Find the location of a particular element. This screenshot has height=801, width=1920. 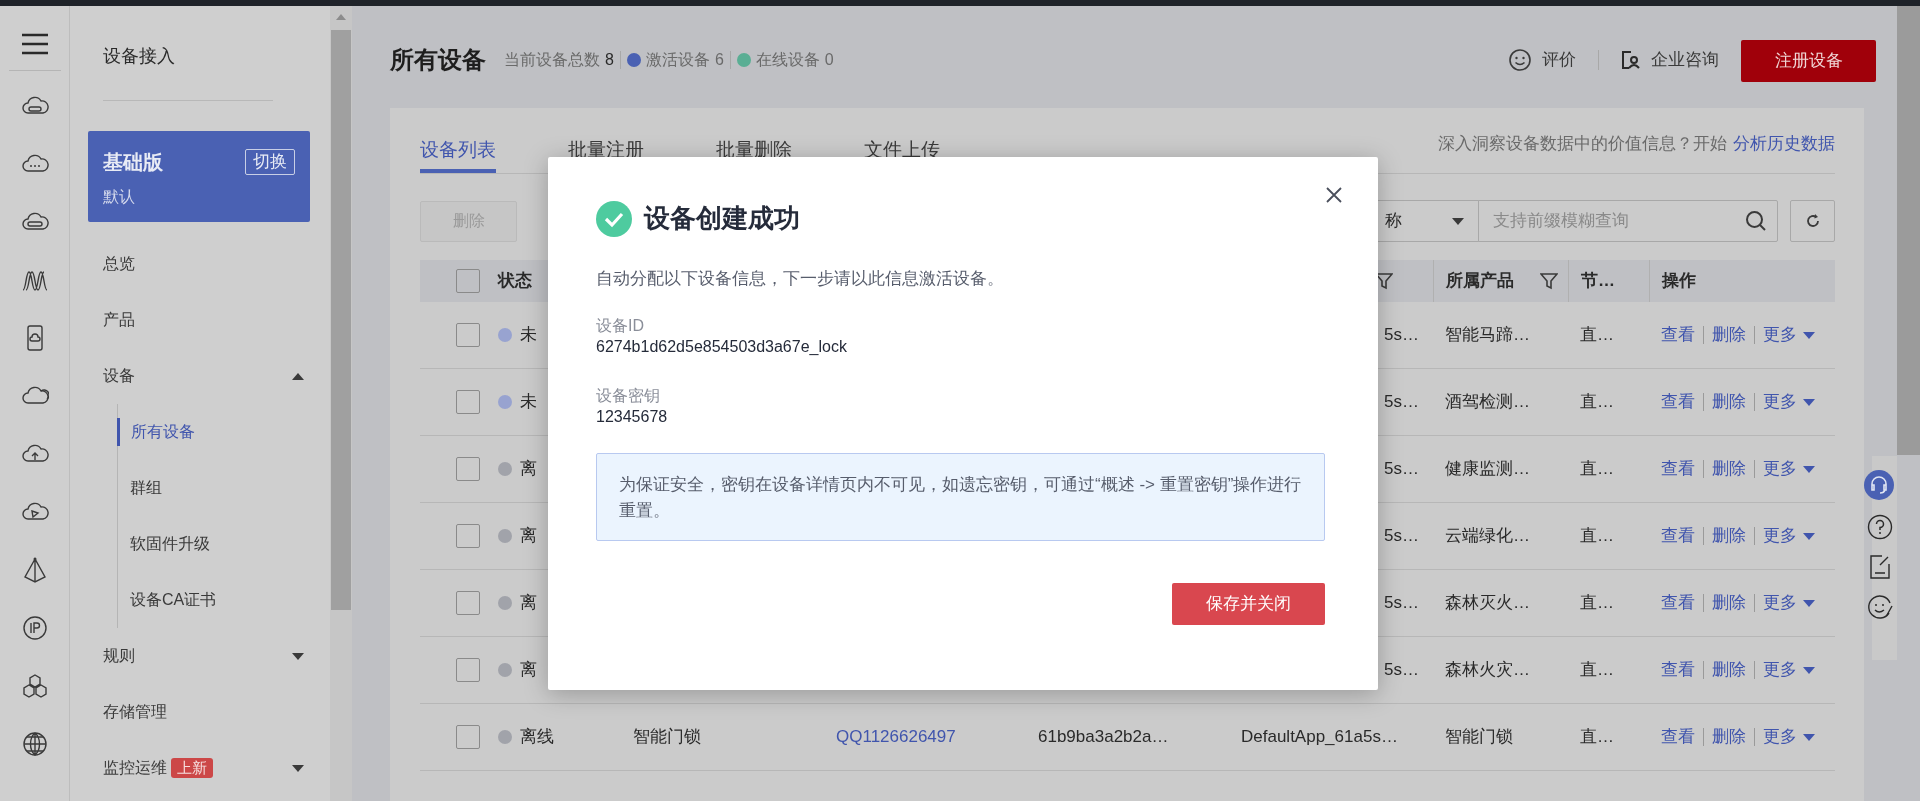

register-button: 注册设备 is located at coordinates (1808, 61).